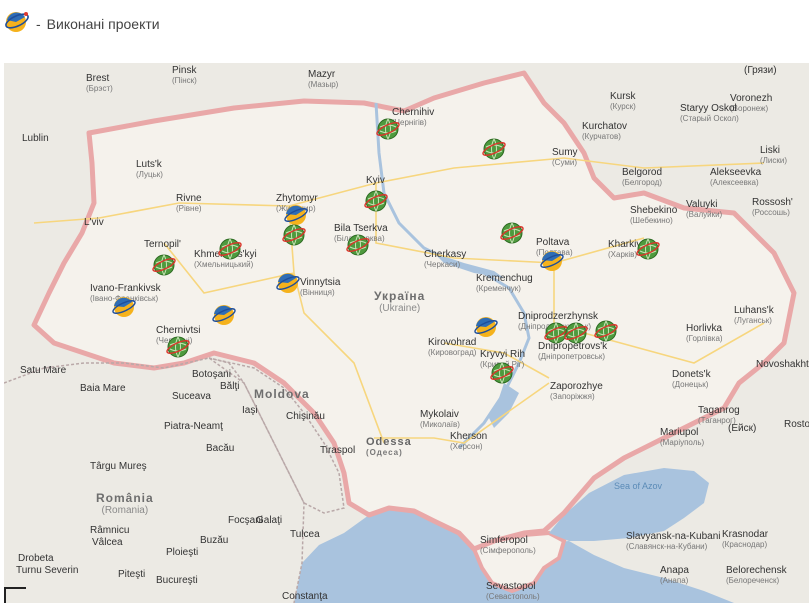 The image size is (809, 603). Describe the element at coordinates (673, 541) in the screenshot. I see `city-label: Slavyansk-na-Kubani (Славянск-на-Кубани)` at that location.